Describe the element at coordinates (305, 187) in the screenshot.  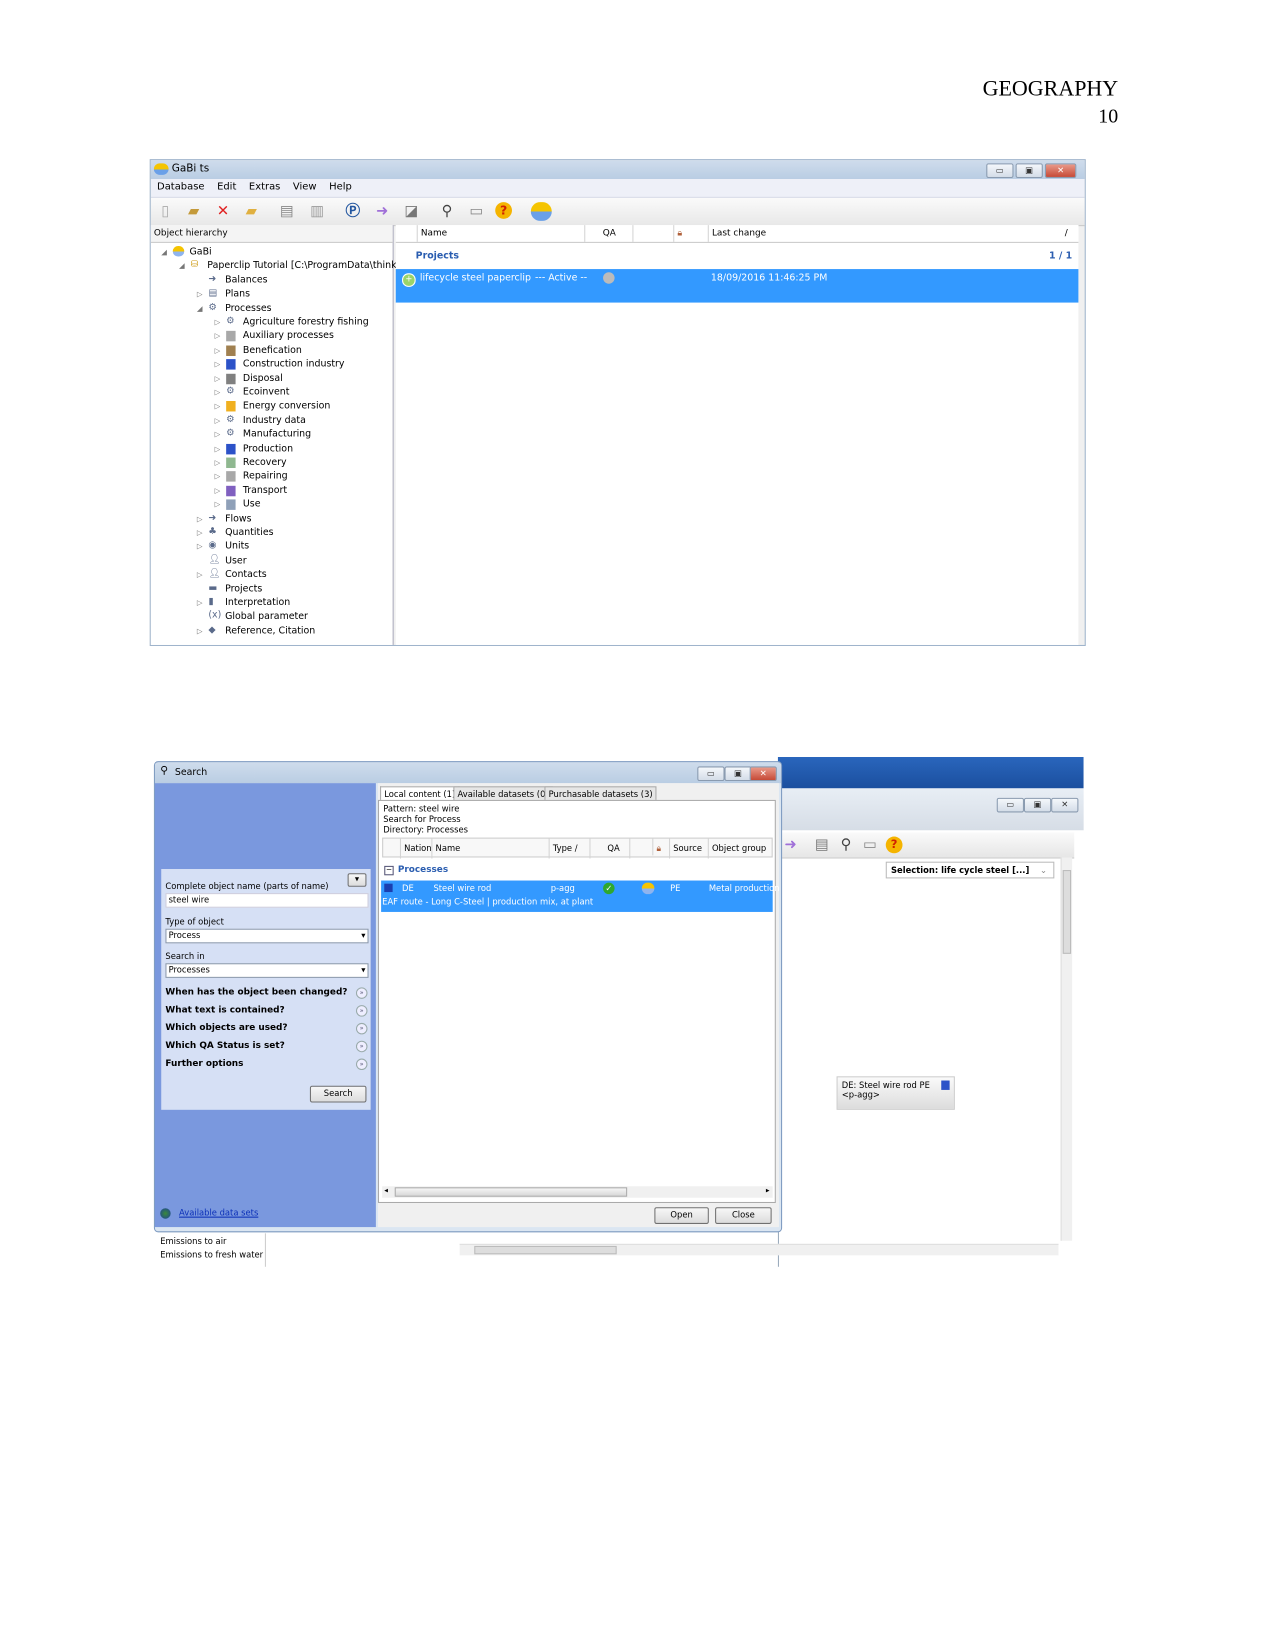
I see `menu-view: View` at that location.